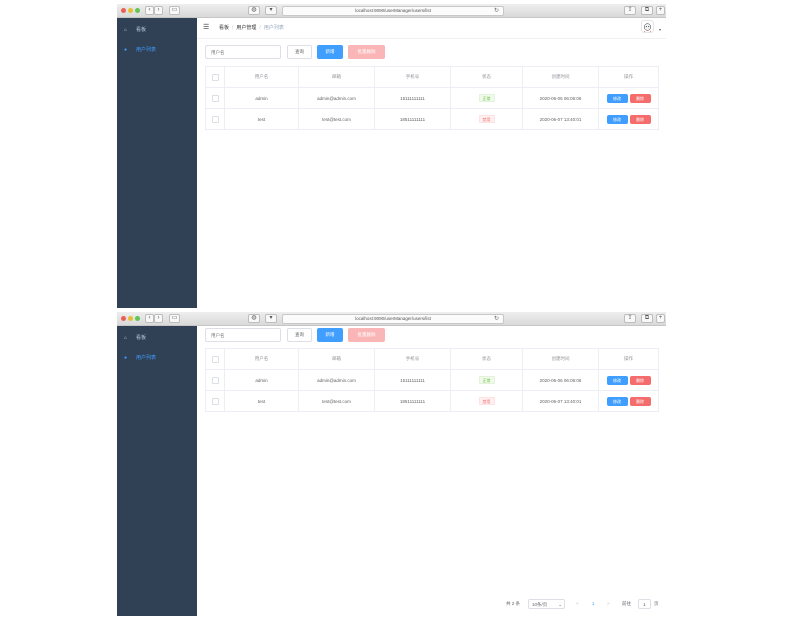 This screenshot has height=630, width=800. I want to click on breadcrumb-item: 看板, so click(224, 28).